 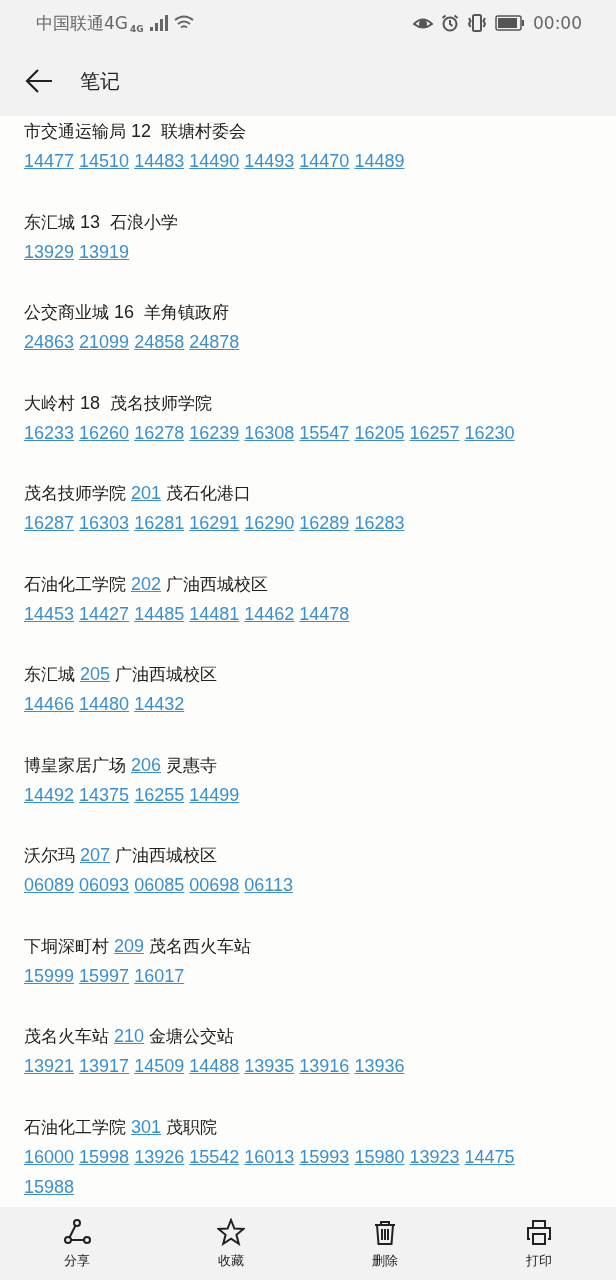 I want to click on code-link: 16239, so click(x=214, y=432).